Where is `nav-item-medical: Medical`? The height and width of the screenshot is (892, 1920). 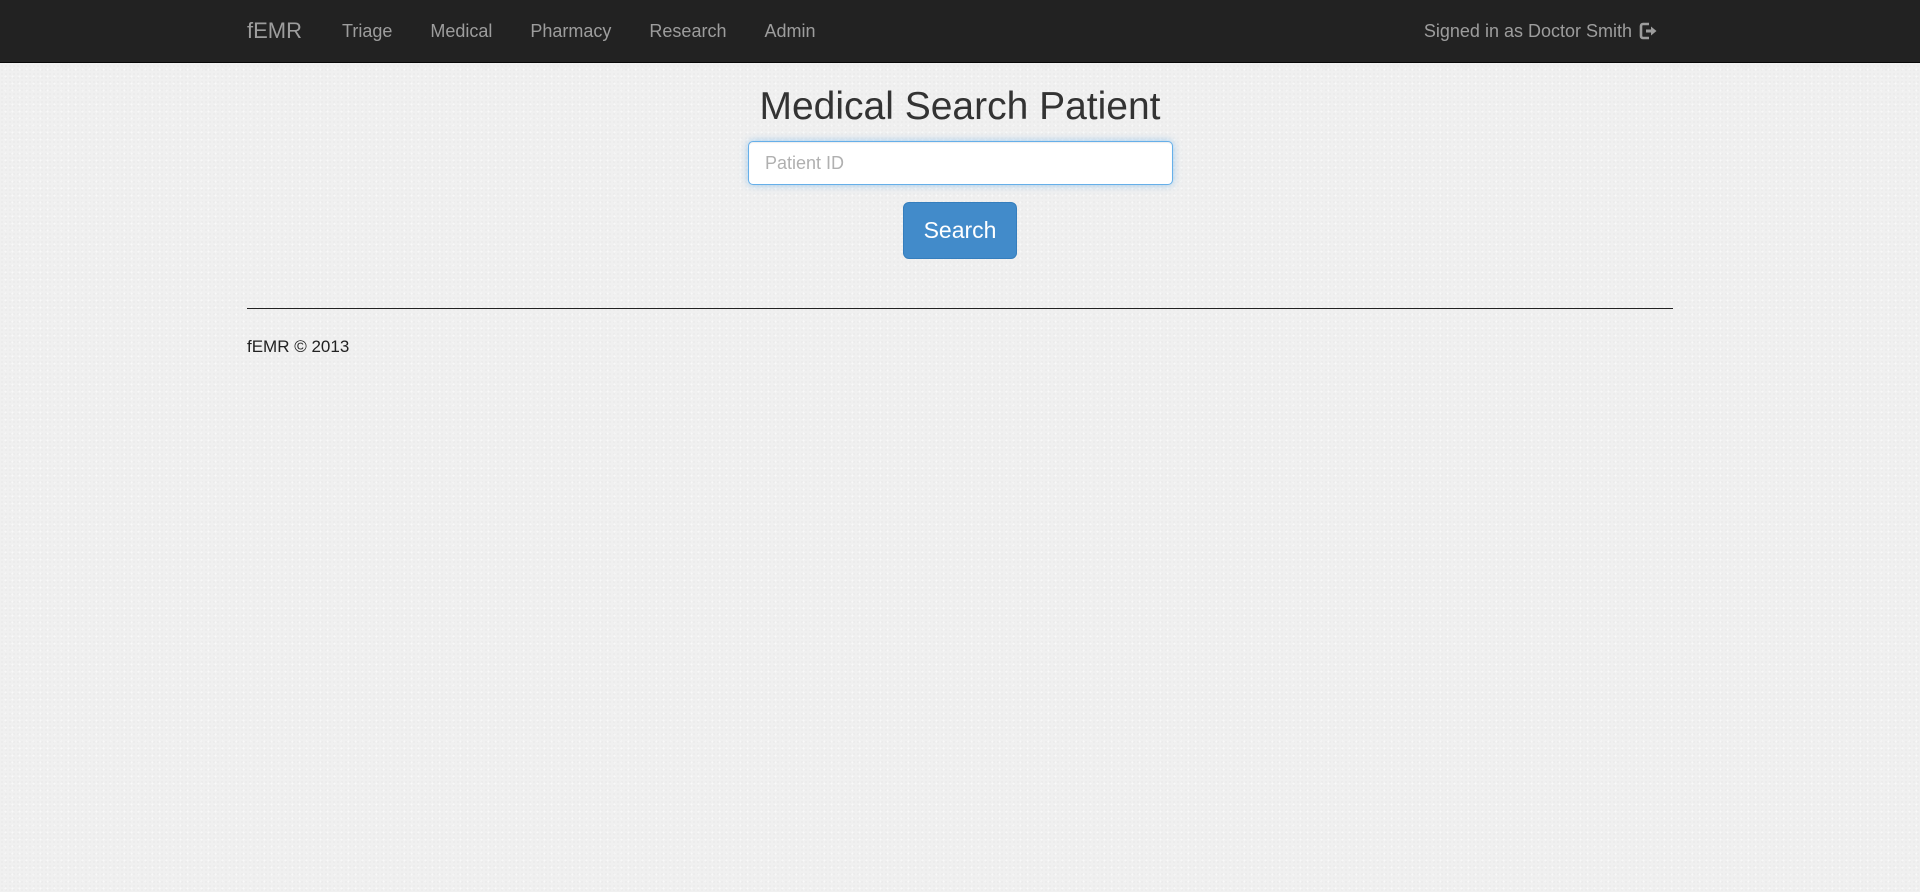
nav-item-medical: Medical is located at coordinates (461, 31).